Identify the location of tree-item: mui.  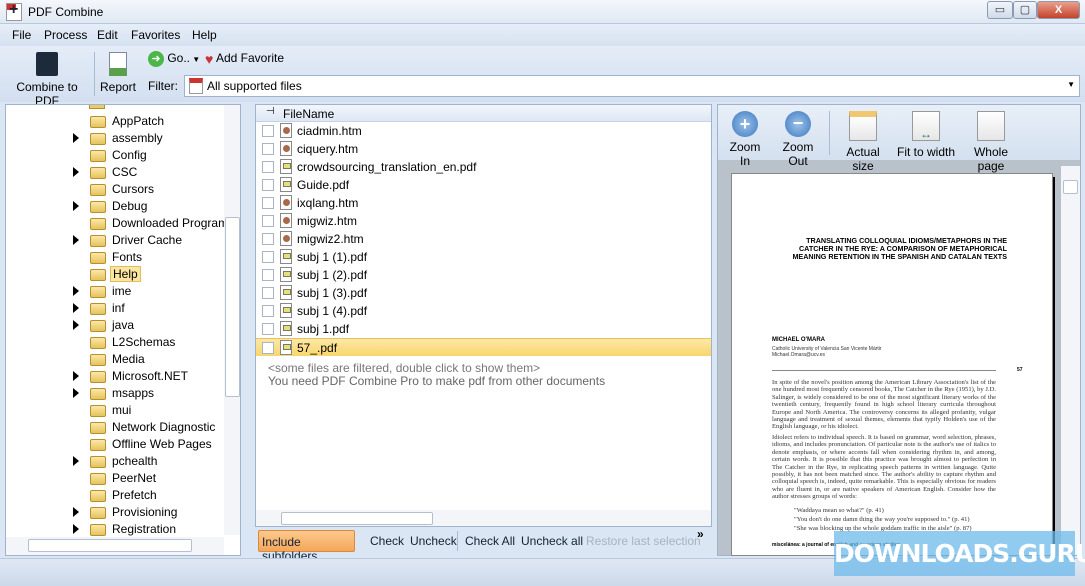
(116, 410).